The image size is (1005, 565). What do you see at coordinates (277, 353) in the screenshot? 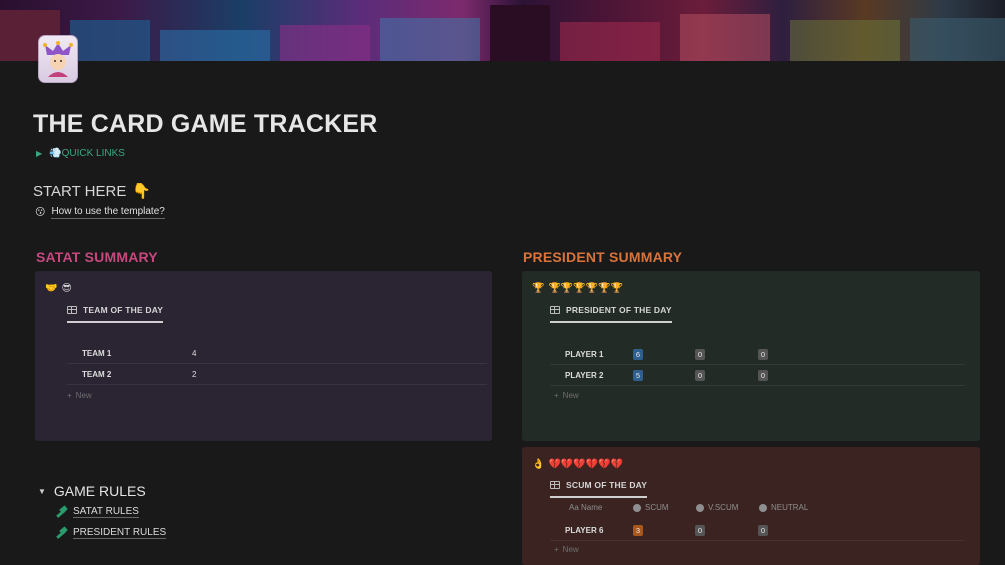
I see `table-row: TEAM 1 4` at bounding box center [277, 353].